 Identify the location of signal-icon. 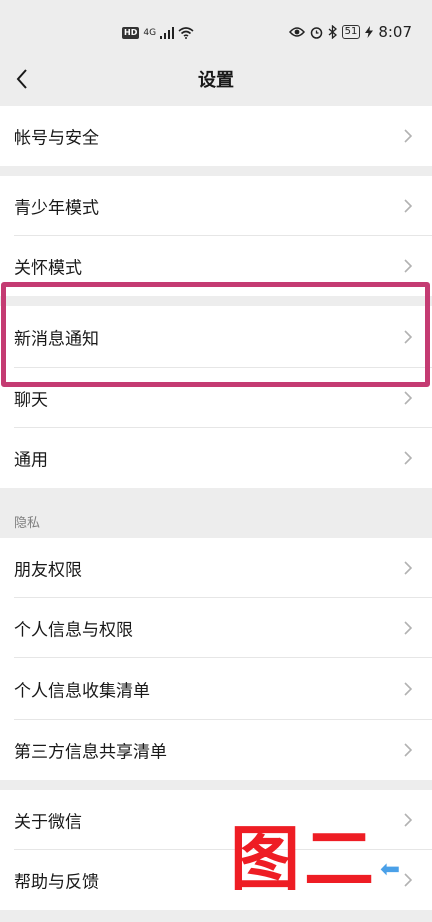
(167, 33).